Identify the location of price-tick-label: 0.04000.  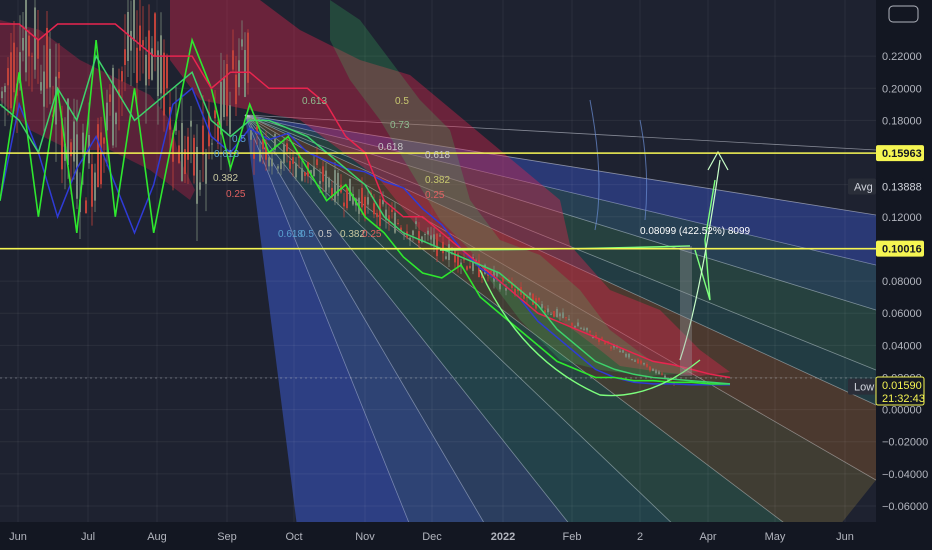
(902, 346).